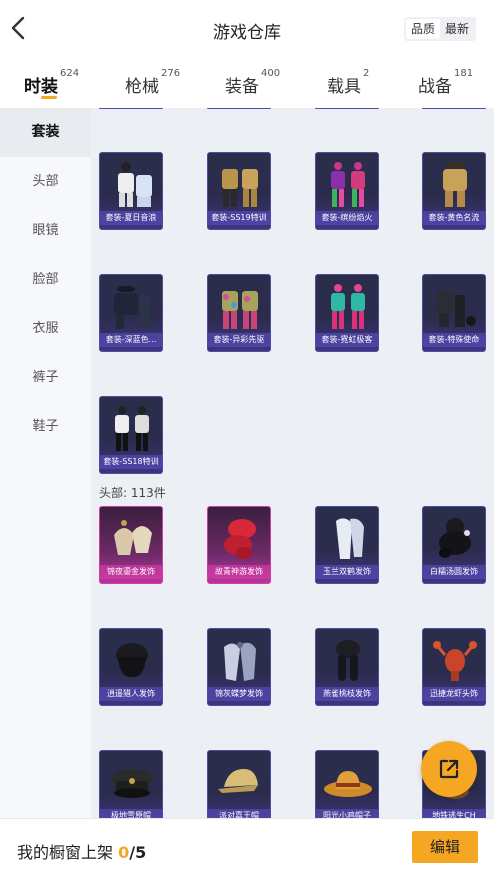  What do you see at coordinates (455, 538) in the screenshot?
I see `bun-hair-icon` at bounding box center [455, 538].